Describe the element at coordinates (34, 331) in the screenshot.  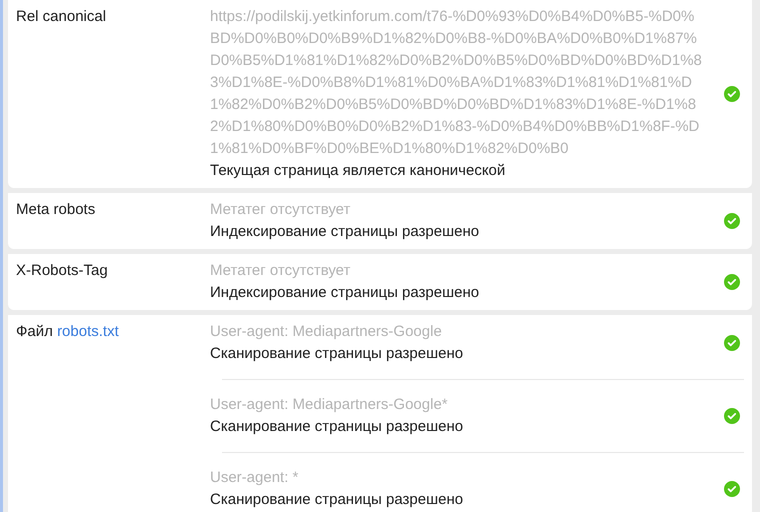
I see `row-label: Файл` at that location.